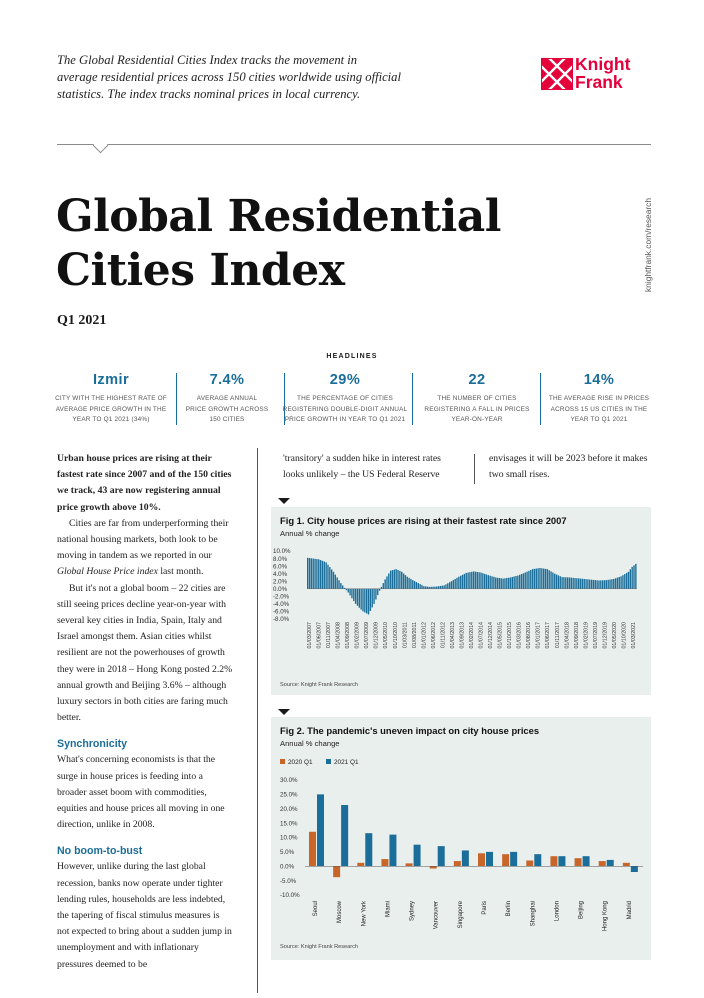 This screenshot has width=704, height=998. Describe the element at coordinates (501, 635) in the screenshot. I see `x-tick-label: 01/05/2015` at that location.